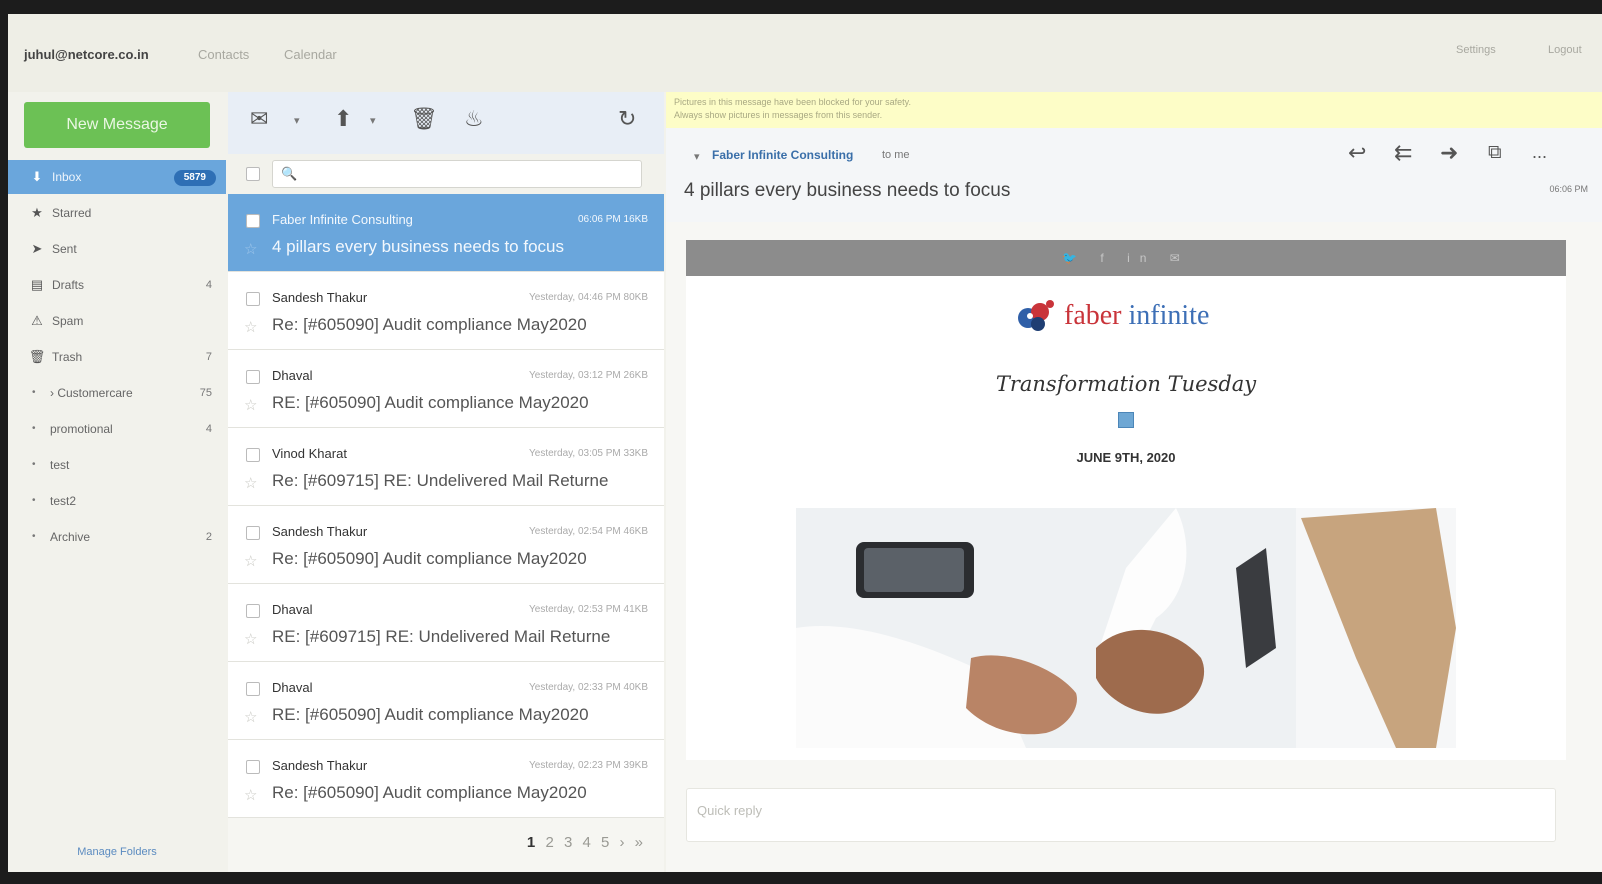 The width and height of the screenshot is (1602, 884). I want to click on message-subject: 4 pillars every business needs to focus, so click(847, 190).